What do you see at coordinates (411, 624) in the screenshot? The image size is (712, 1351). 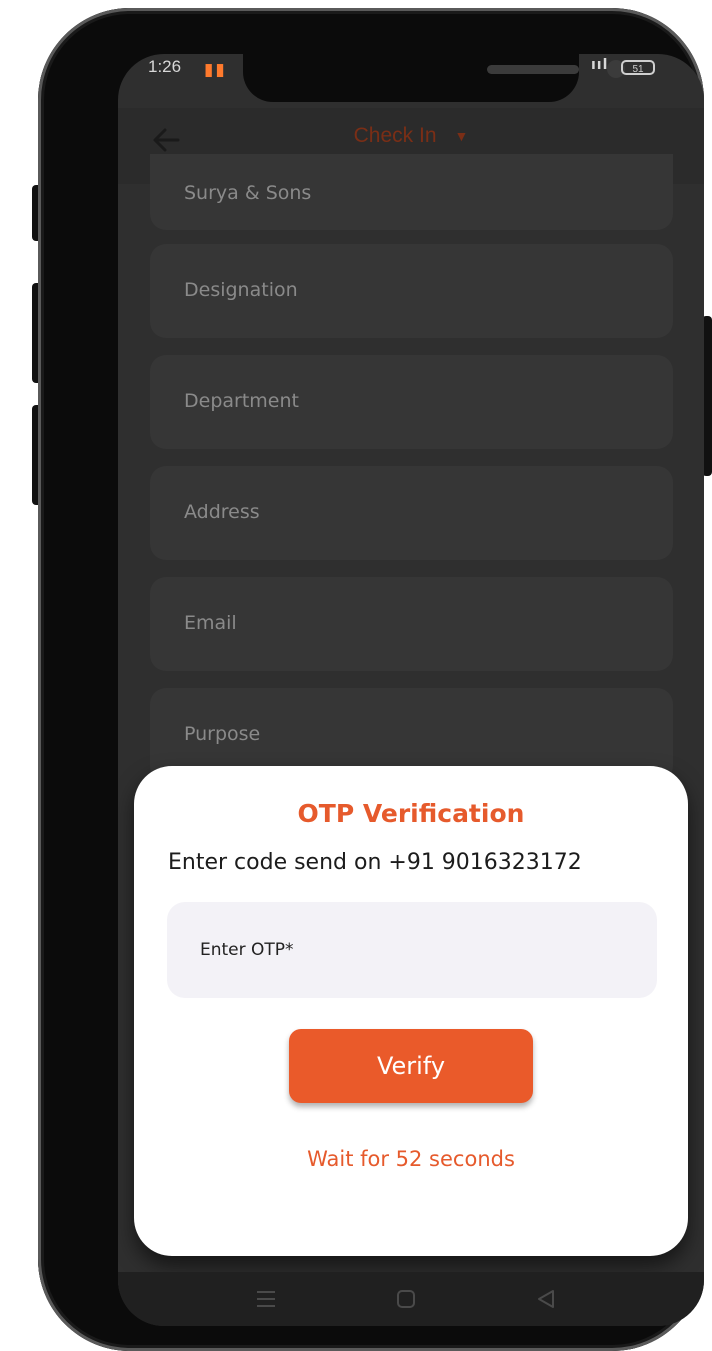 I see `email-field: Email` at bounding box center [411, 624].